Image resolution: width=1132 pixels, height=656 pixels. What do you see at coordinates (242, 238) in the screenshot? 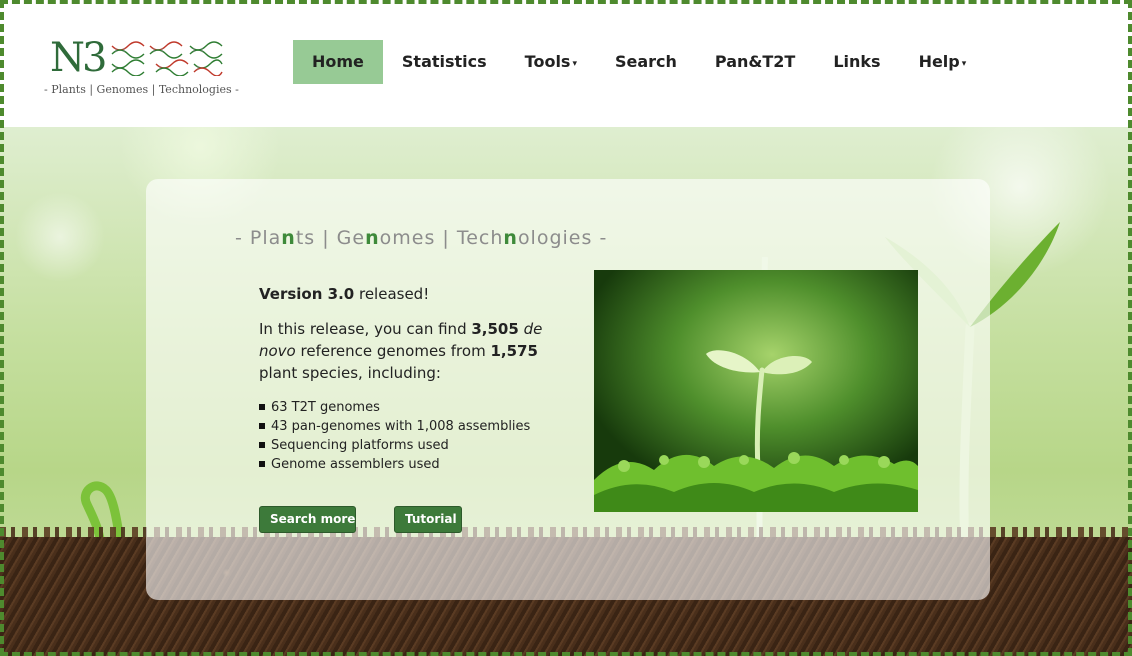
I see `tagline-dash-left: -` at bounding box center [242, 238].